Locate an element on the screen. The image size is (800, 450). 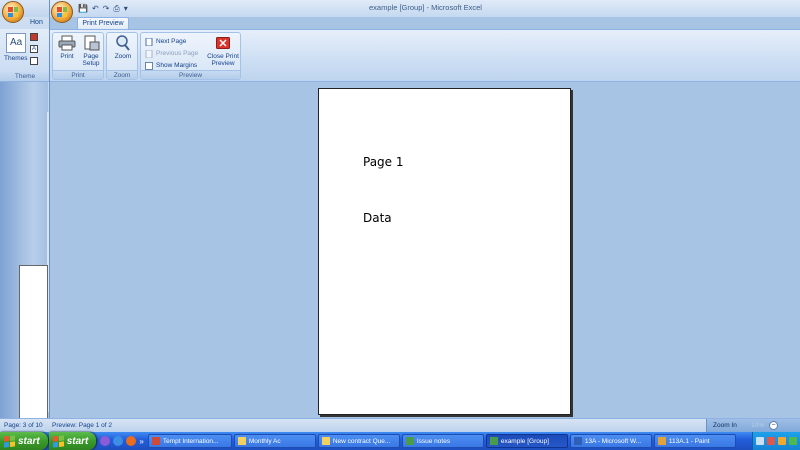
theme-fonts-icon: A is located at coordinates (34, 49).